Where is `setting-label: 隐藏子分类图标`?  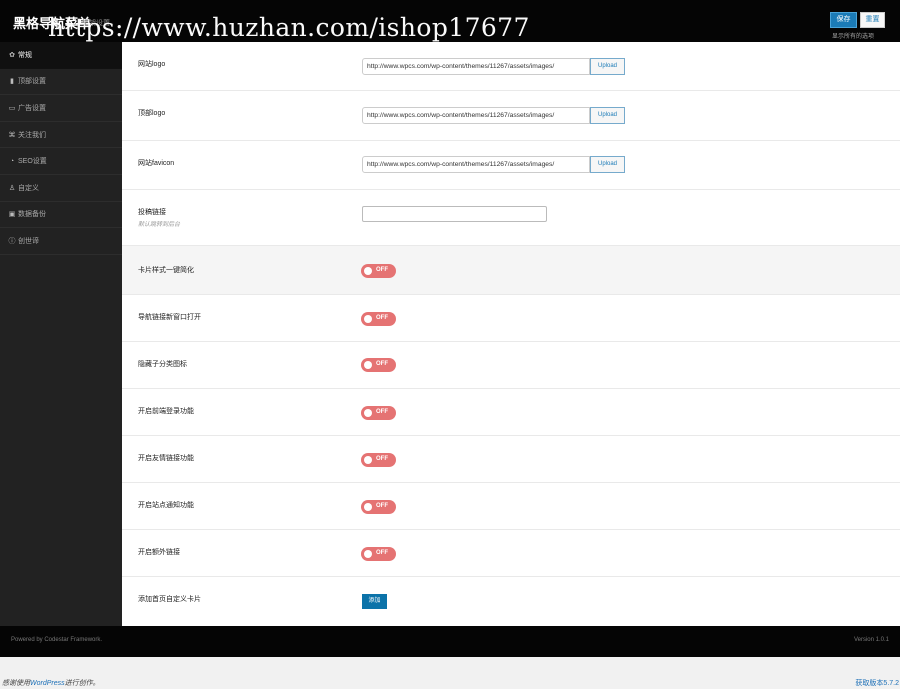 setting-label: 隐藏子分类图标 is located at coordinates (162, 364).